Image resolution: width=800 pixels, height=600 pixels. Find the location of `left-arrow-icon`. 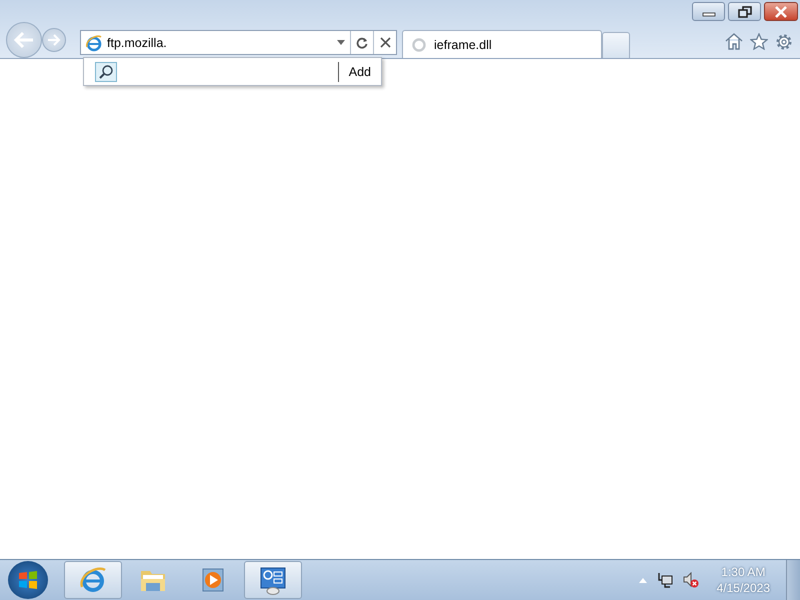

left-arrow-icon is located at coordinates (24, 40).